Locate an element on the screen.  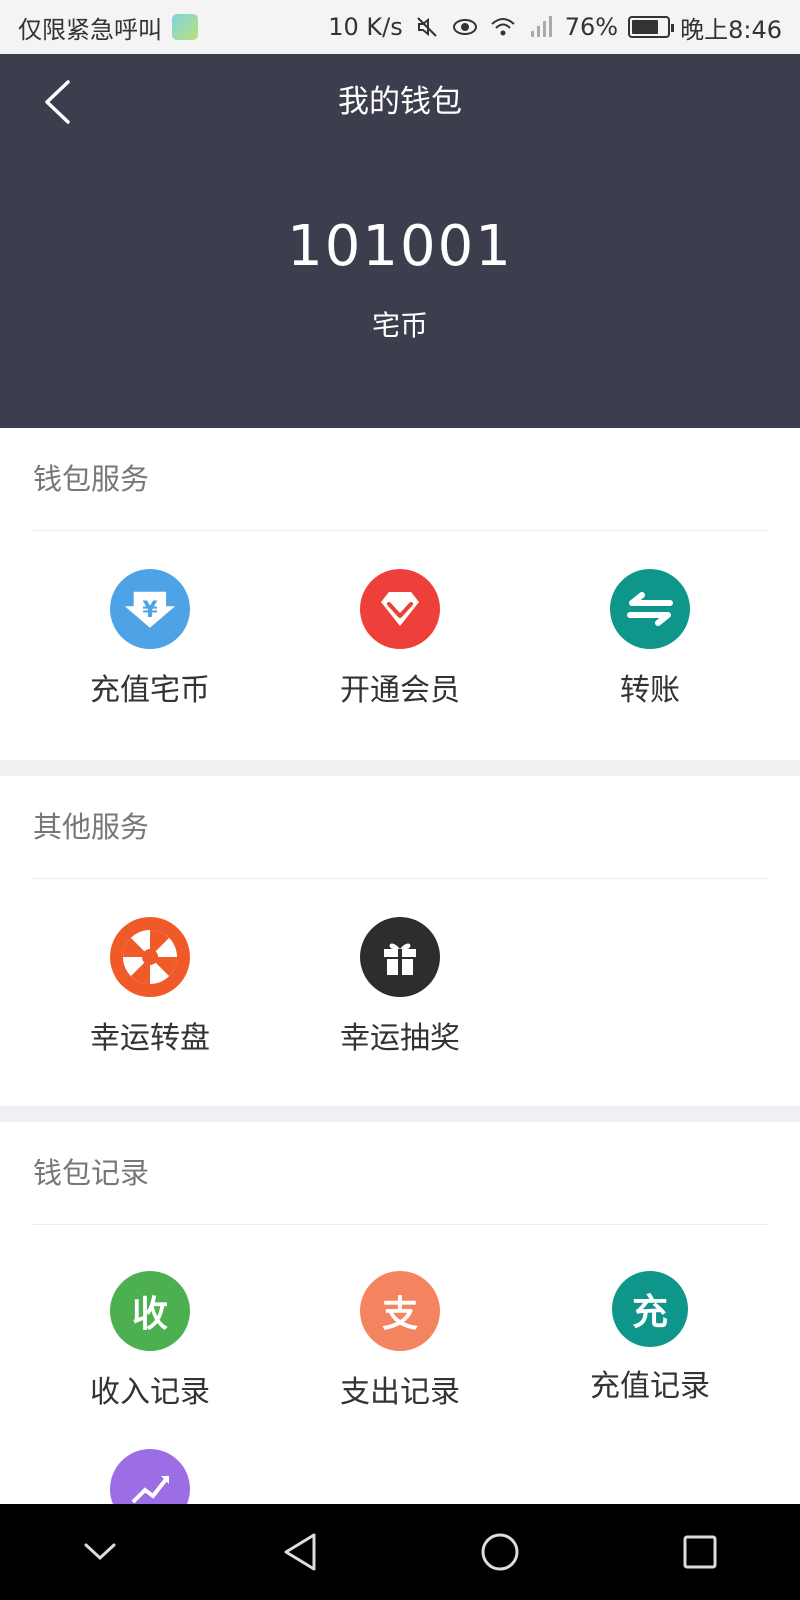
recharge-coins-button: ¥ 充值宅币 is located at coordinates (150, 654).